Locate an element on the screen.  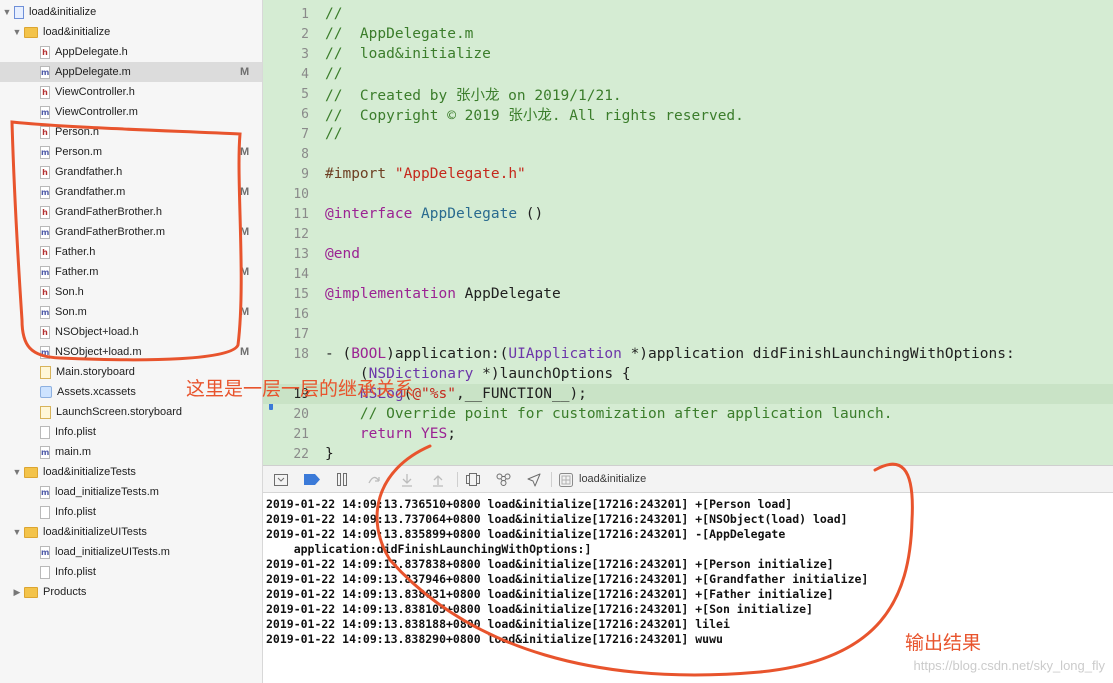
navigator-row-label: LaunchScreen.storyboard is located at coordinates (119, 412).